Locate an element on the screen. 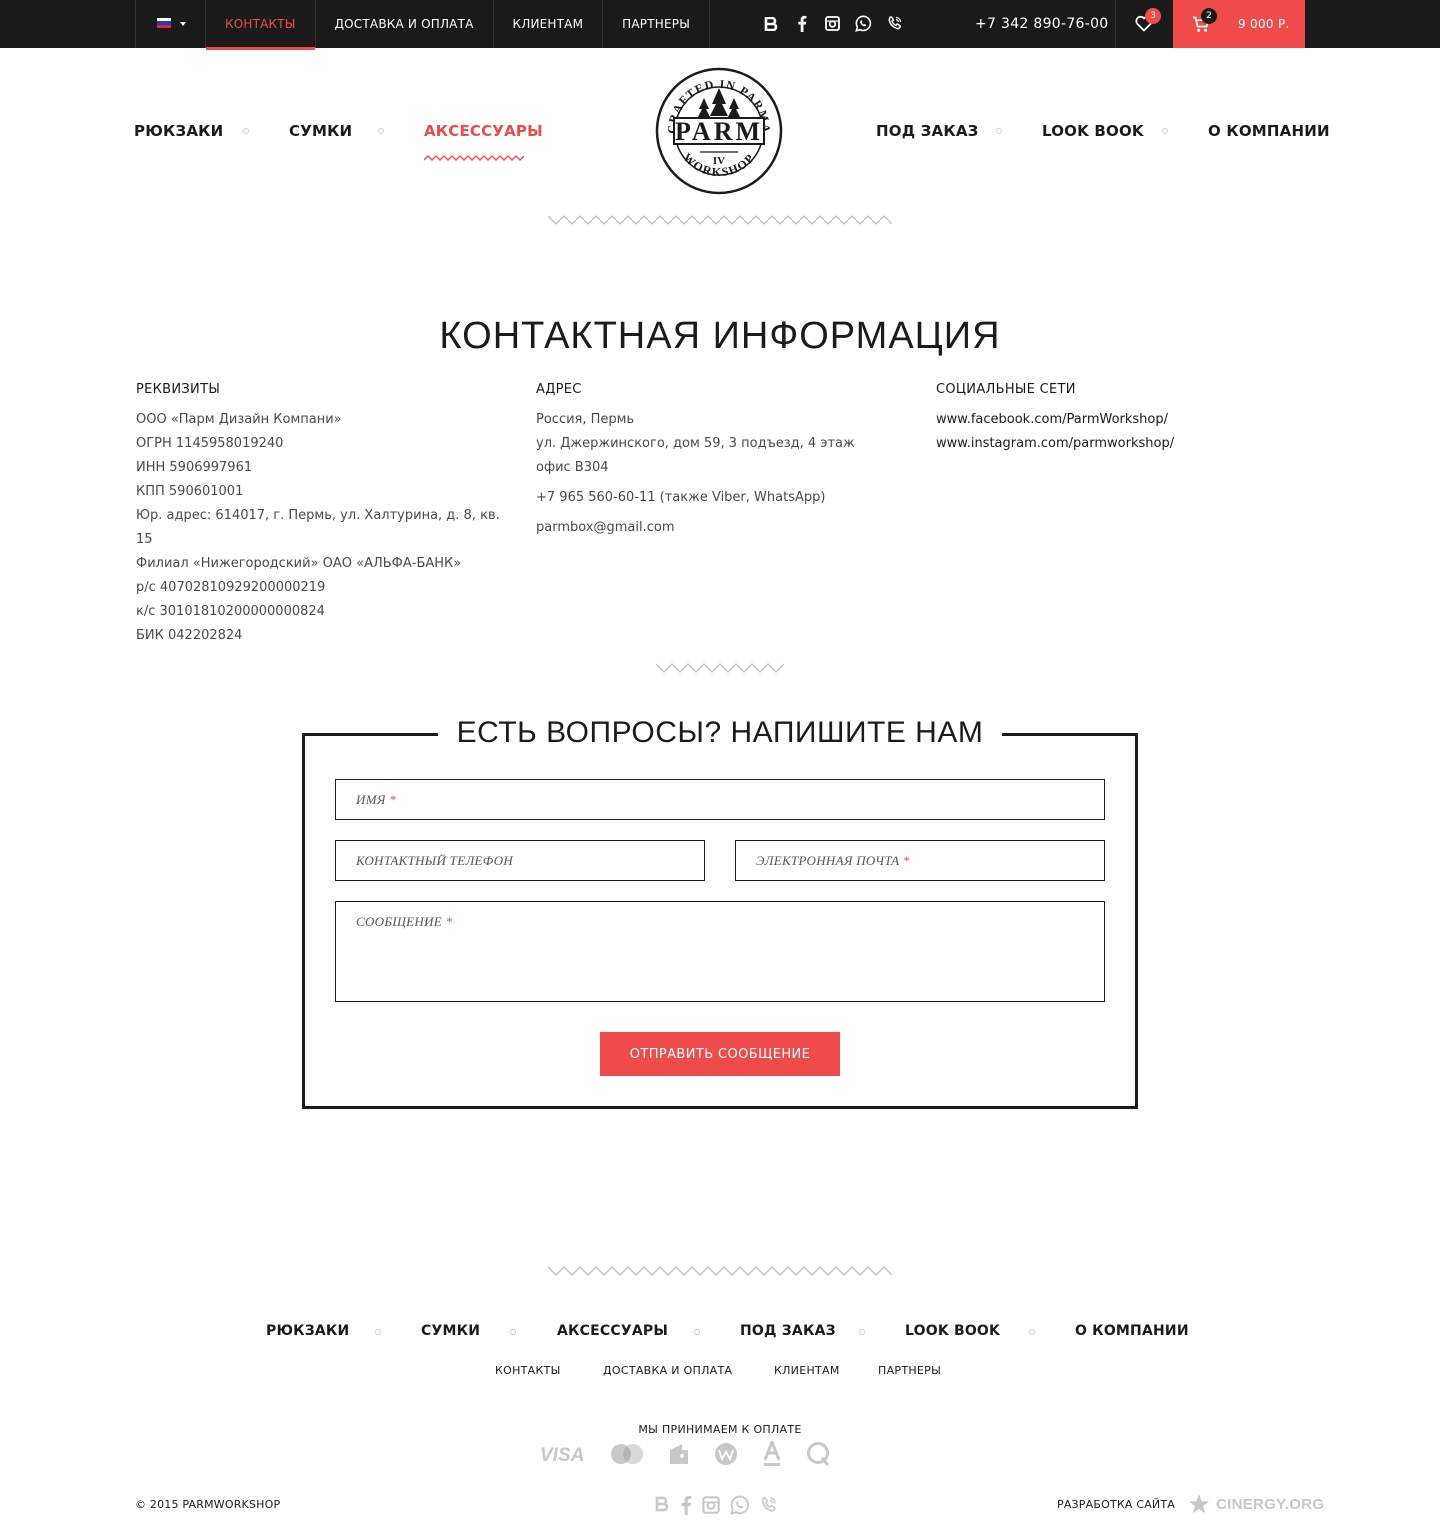  cart-total: 9 000 Р. is located at coordinates (1264, 24).